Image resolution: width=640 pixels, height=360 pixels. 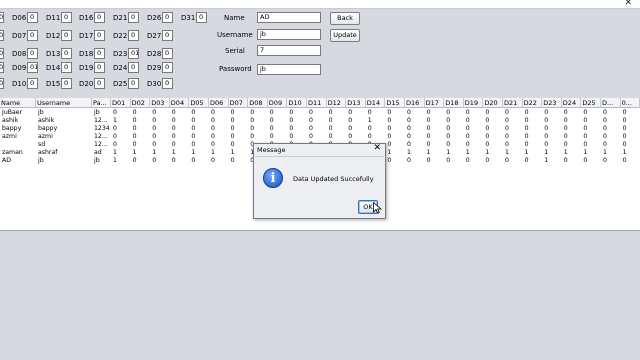 I want to click on table-cell: azmi, so click(x=18, y=137).